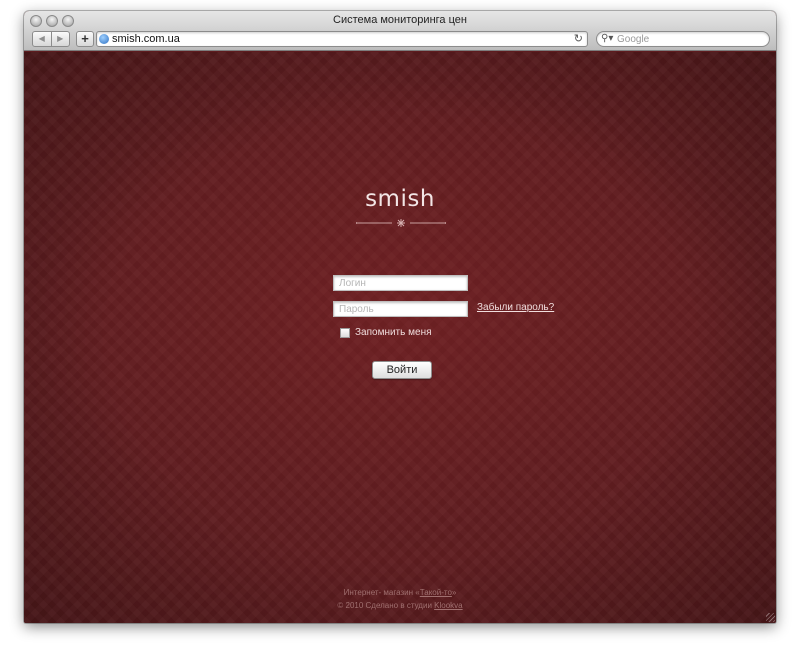 This screenshot has height=659, width=800. What do you see at coordinates (400, 309) in the screenshot?
I see `password-input` at bounding box center [400, 309].